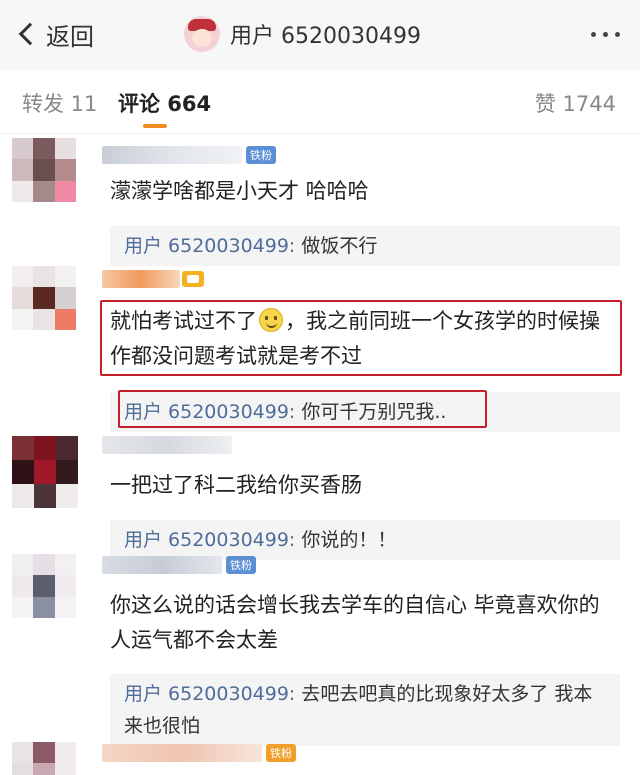  What do you see at coordinates (239, 191) in the screenshot?
I see `comment-text: 濛濛学啥都是小天才 哈哈哈` at bounding box center [239, 191].